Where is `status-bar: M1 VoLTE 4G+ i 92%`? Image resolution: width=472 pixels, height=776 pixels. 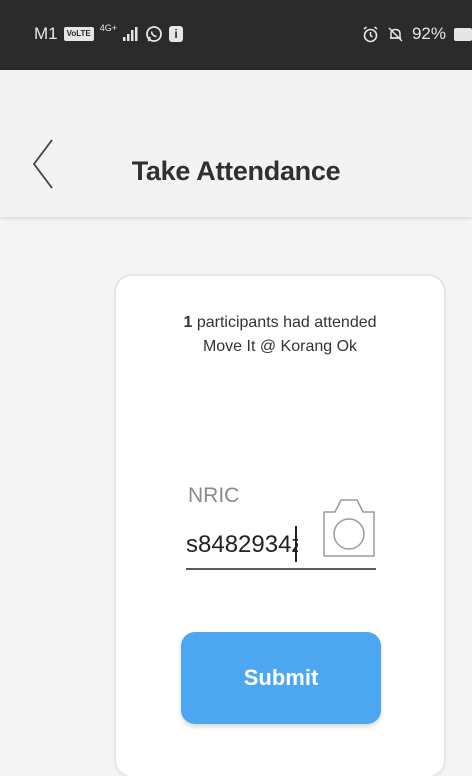 status-bar: M1 VoLTE 4G+ i 92% is located at coordinates (236, 35).